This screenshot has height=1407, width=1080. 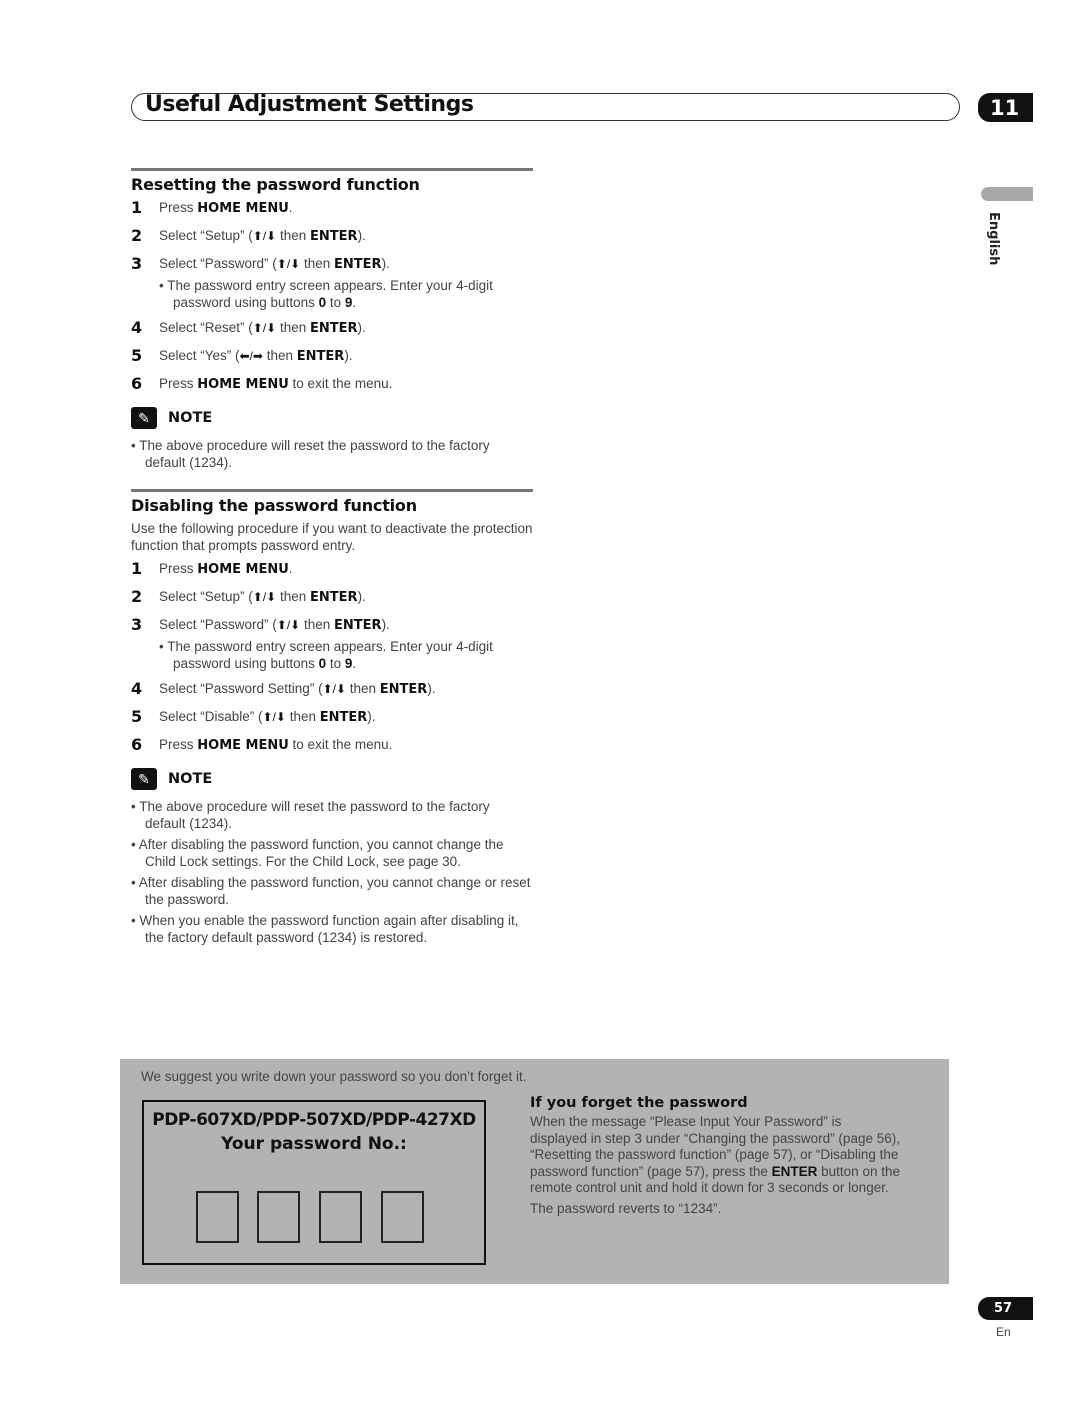 What do you see at coordinates (1005, 107) in the screenshot?
I see `chapter-badge: 11` at bounding box center [1005, 107].